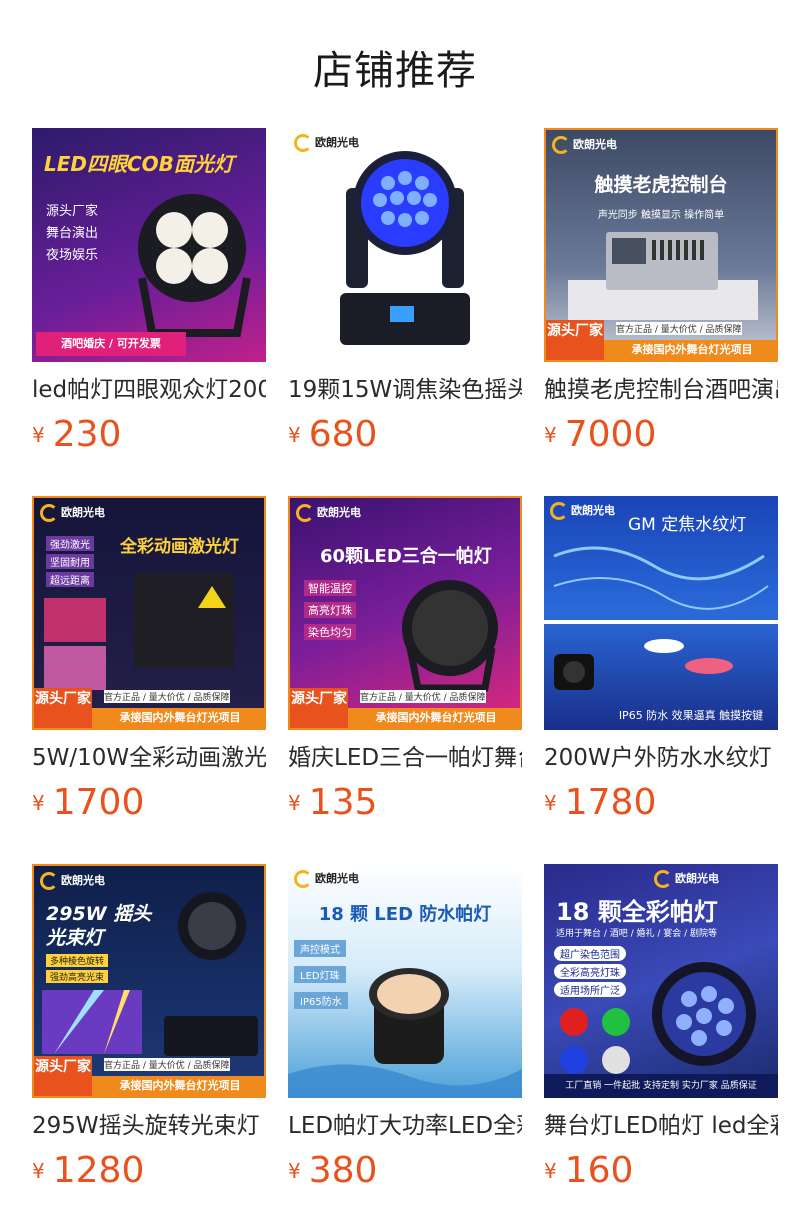 The image size is (790, 1232). I want to click on waterproof-par-illustration, so click(405, 1033).